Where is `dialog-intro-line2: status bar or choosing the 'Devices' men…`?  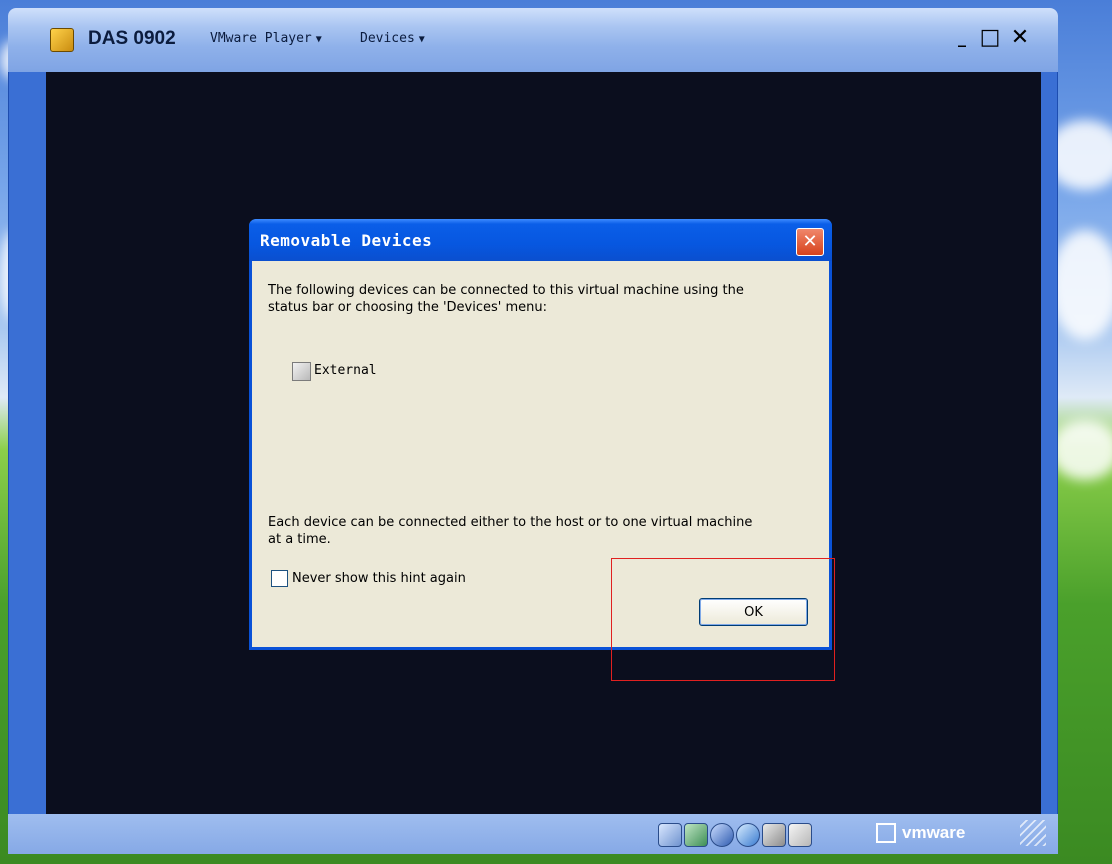 dialog-intro-line2: status bar or choosing the 'Devices' men… is located at coordinates (408, 307).